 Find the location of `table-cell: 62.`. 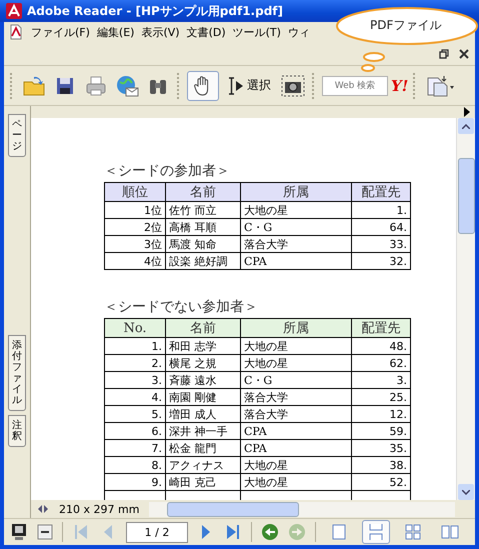

table-cell: 62. is located at coordinates (381, 363).